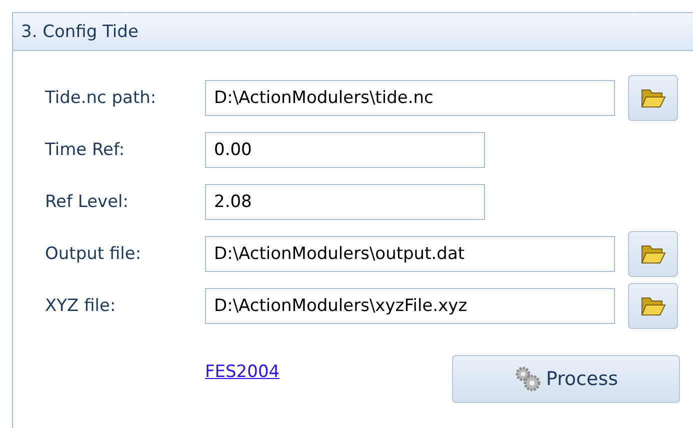 The height and width of the screenshot is (428, 693). Describe the element at coordinates (81, 306) in the screenshot. I see `field-label: XYZ file:` at that location.